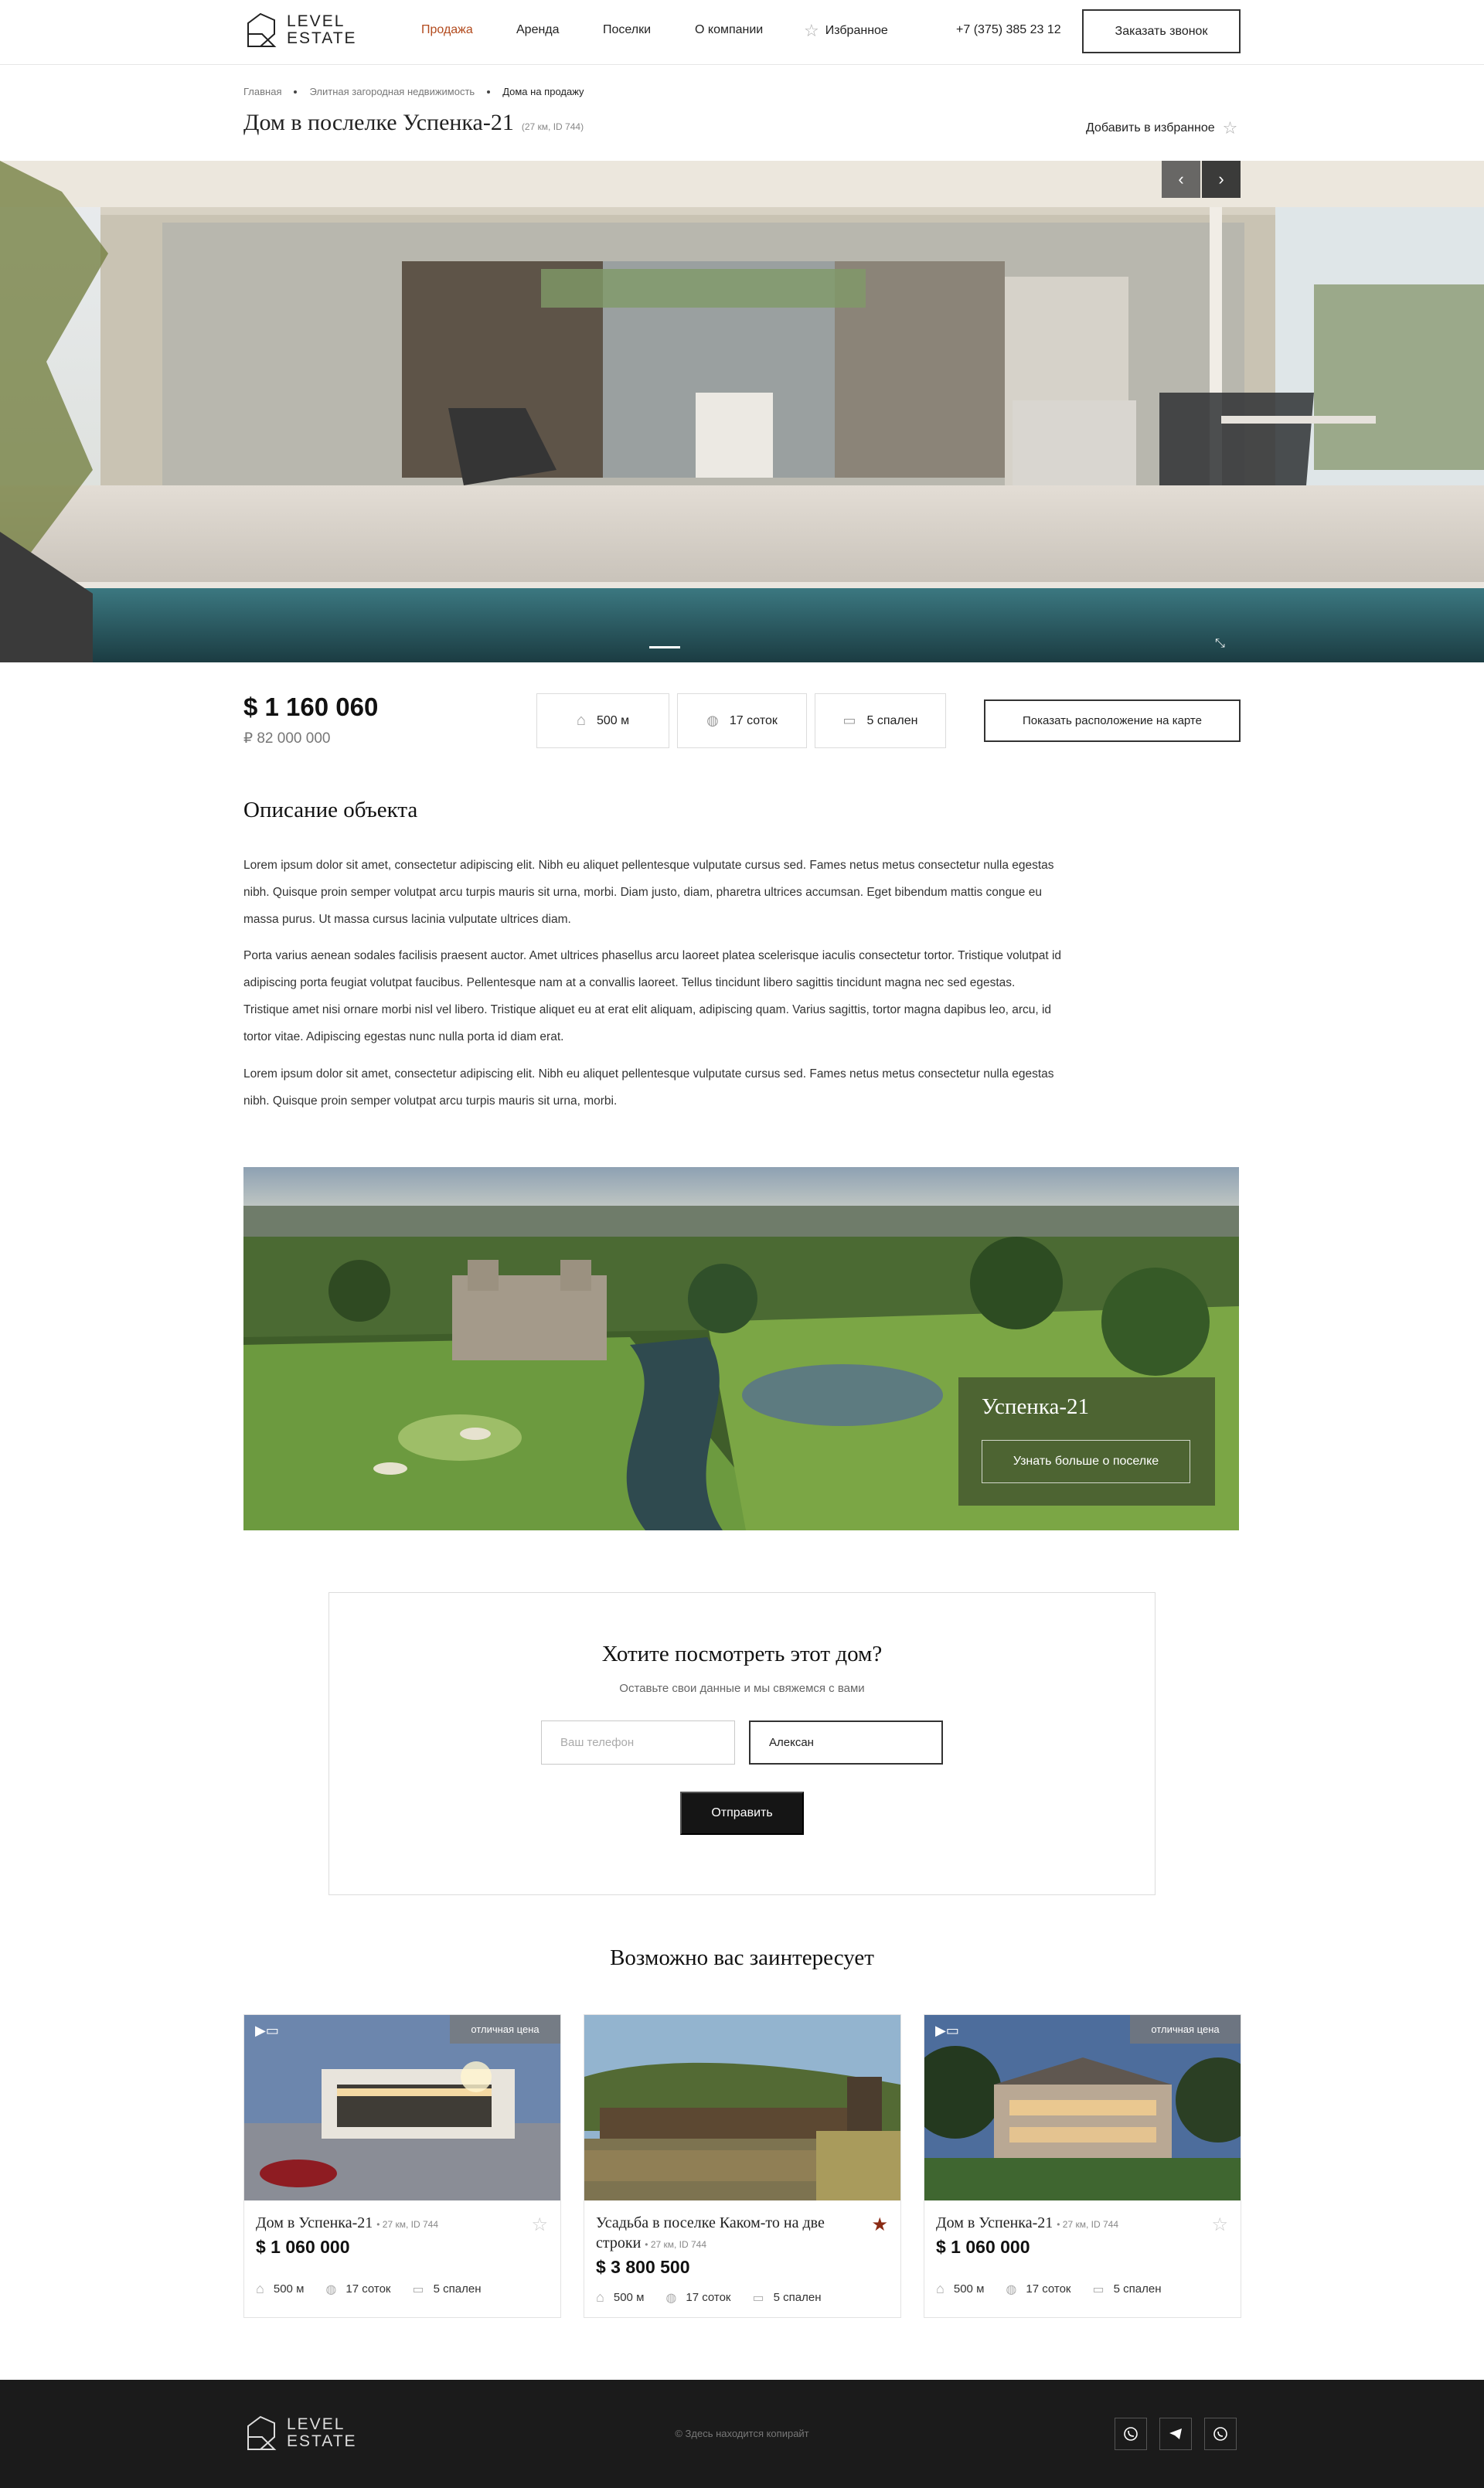  What do you see at coordinates (392, 91) in the screenshot?
I see `breadcrumb-elite: Элитная загородная недвижимость` at bounding box center [392, 91].